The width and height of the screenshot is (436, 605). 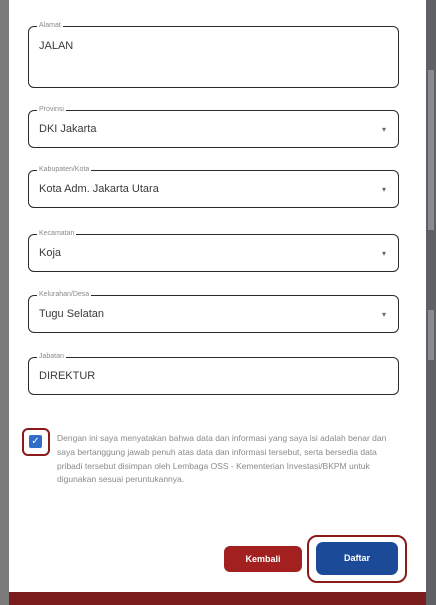 I want to click on submit-button: Daftar, so click(x=357, y=558).